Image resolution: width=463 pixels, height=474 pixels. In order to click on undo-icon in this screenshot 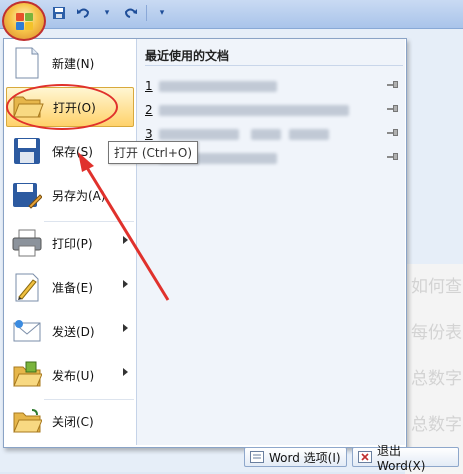, I will do `click(83, 13)`.